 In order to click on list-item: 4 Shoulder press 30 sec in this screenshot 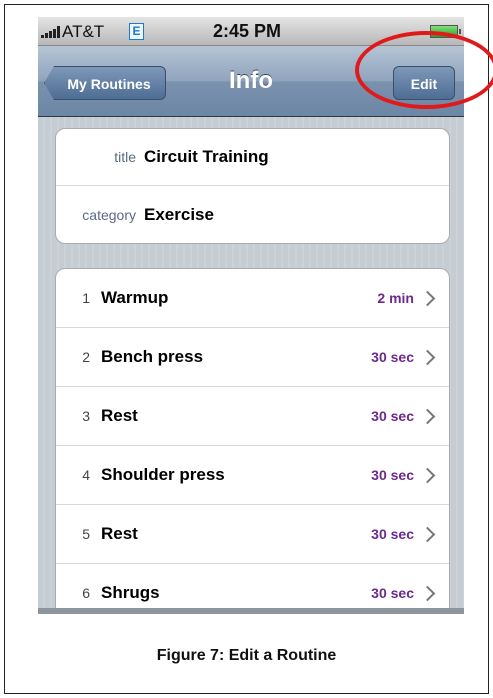, I will do `click(252, 475)`.